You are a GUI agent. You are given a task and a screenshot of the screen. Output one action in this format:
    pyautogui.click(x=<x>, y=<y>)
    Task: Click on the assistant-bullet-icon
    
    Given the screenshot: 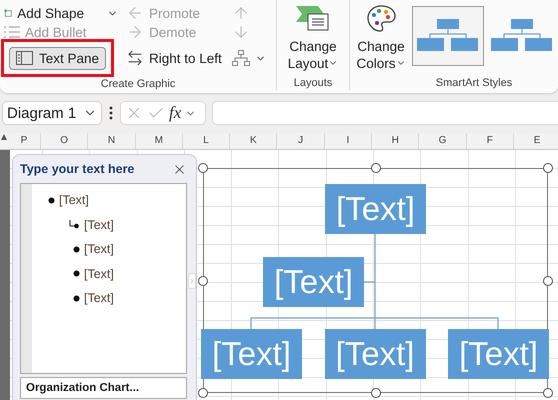 What is the action you would take?
    pyautogui.click(x=74, y=225)
    